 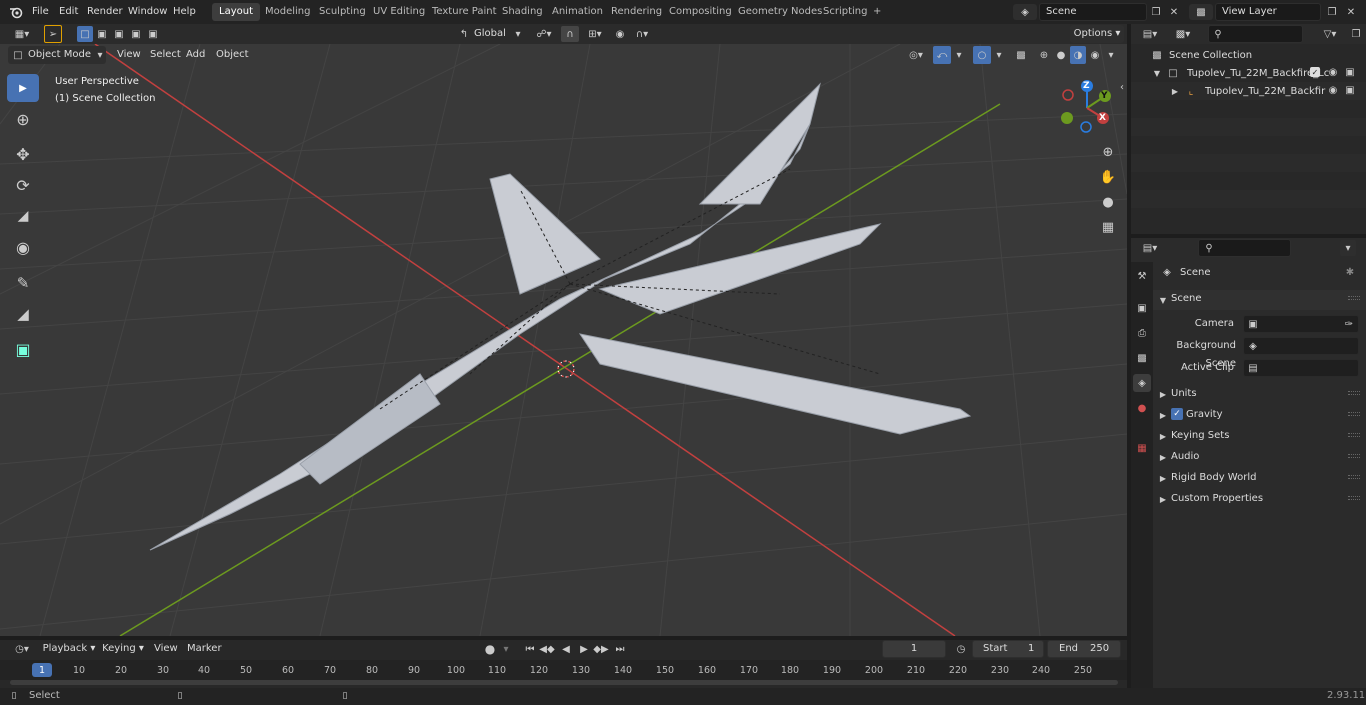 I want to click on options-button: Options ▾, so click(x=1097, y=34).